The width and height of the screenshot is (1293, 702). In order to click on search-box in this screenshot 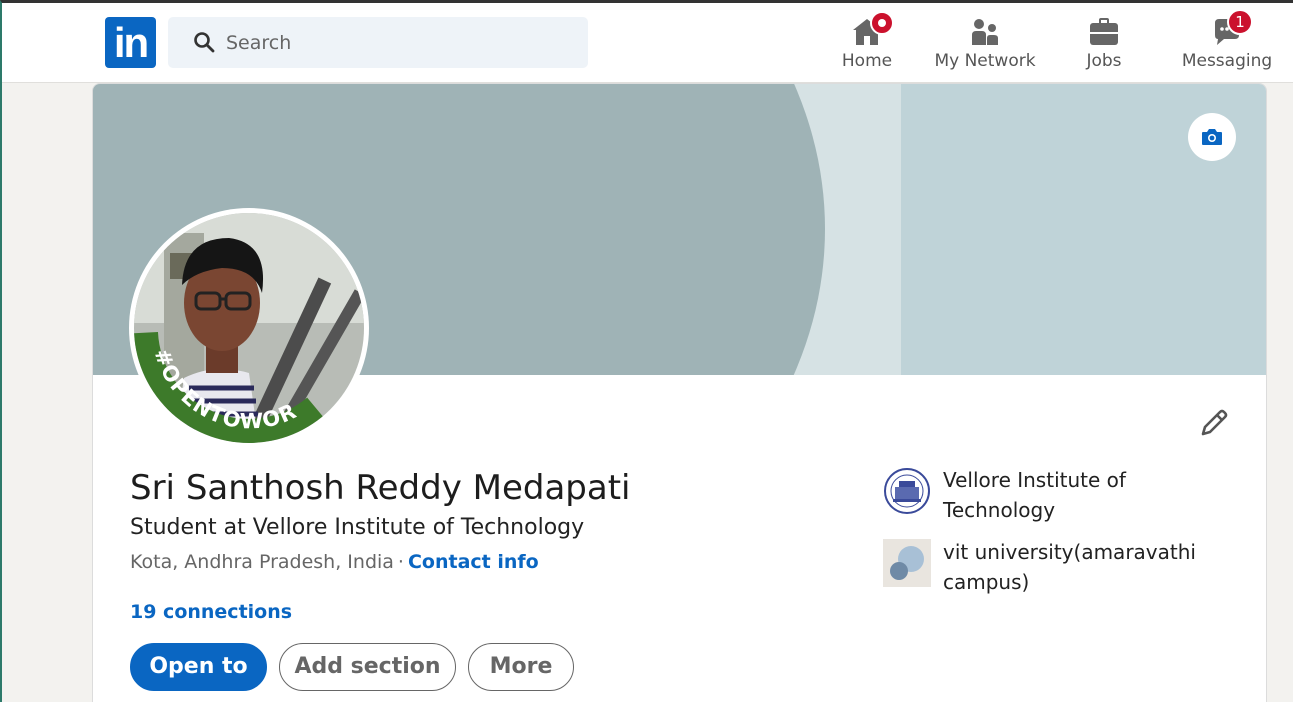, I will do `click(378, 42)`.